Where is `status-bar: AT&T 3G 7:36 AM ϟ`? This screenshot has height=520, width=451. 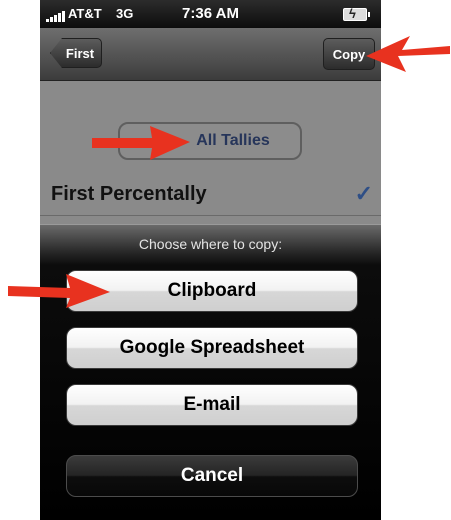
status-bar: AT&T 3G 7:36 AM ϟ is located at coordinates (210, 14).